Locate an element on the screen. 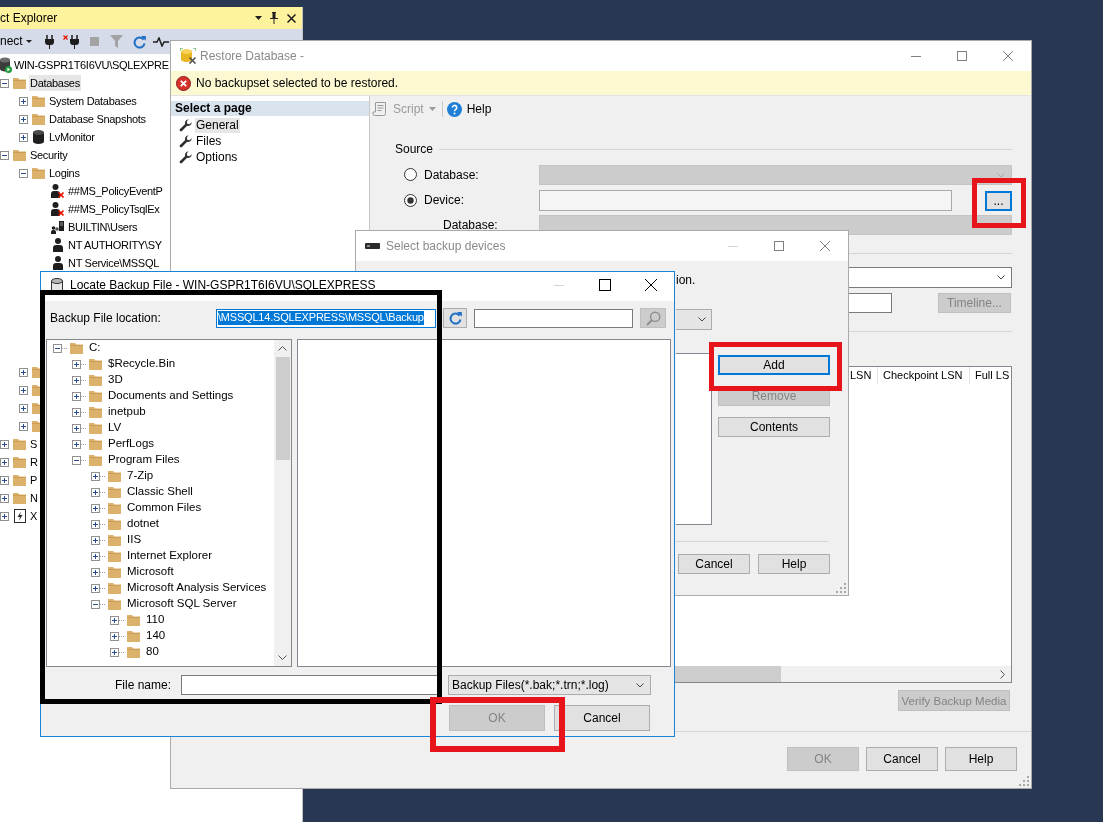 The width and height of the screenshot is (1103, 822). dialog-button: Contents is located at coordinates (774, 427).